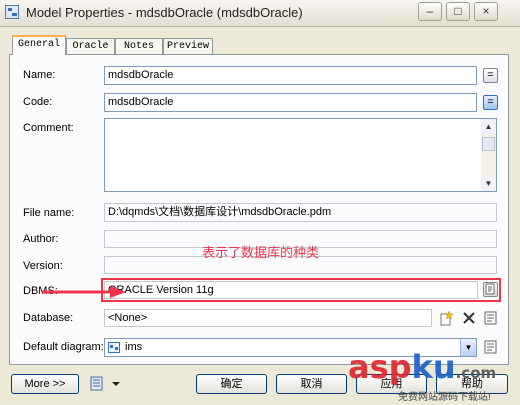 This screenshot has height=405, width=520. I want to click on tab-preview: Preview, so click(188, 46).